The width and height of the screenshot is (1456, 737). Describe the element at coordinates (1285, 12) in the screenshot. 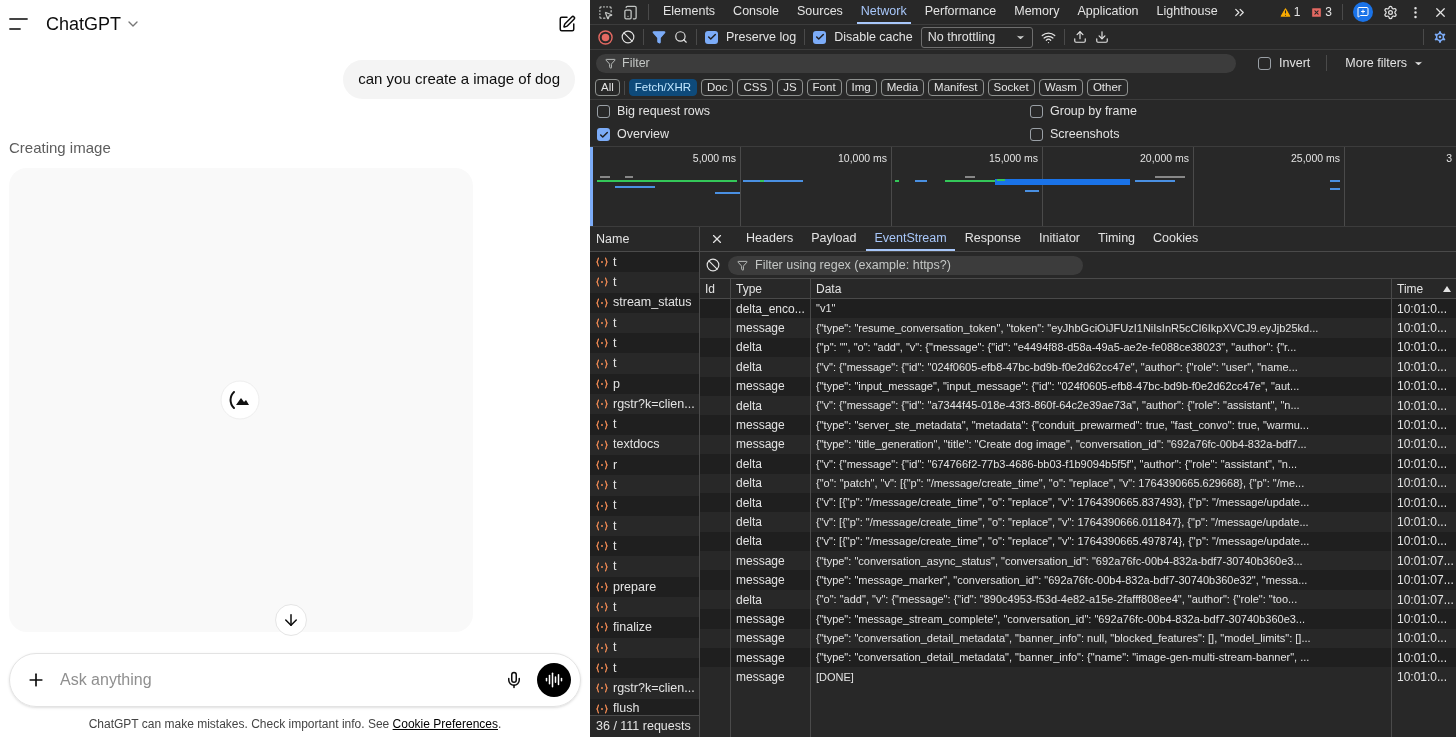

I see `warning-icon` at that location.